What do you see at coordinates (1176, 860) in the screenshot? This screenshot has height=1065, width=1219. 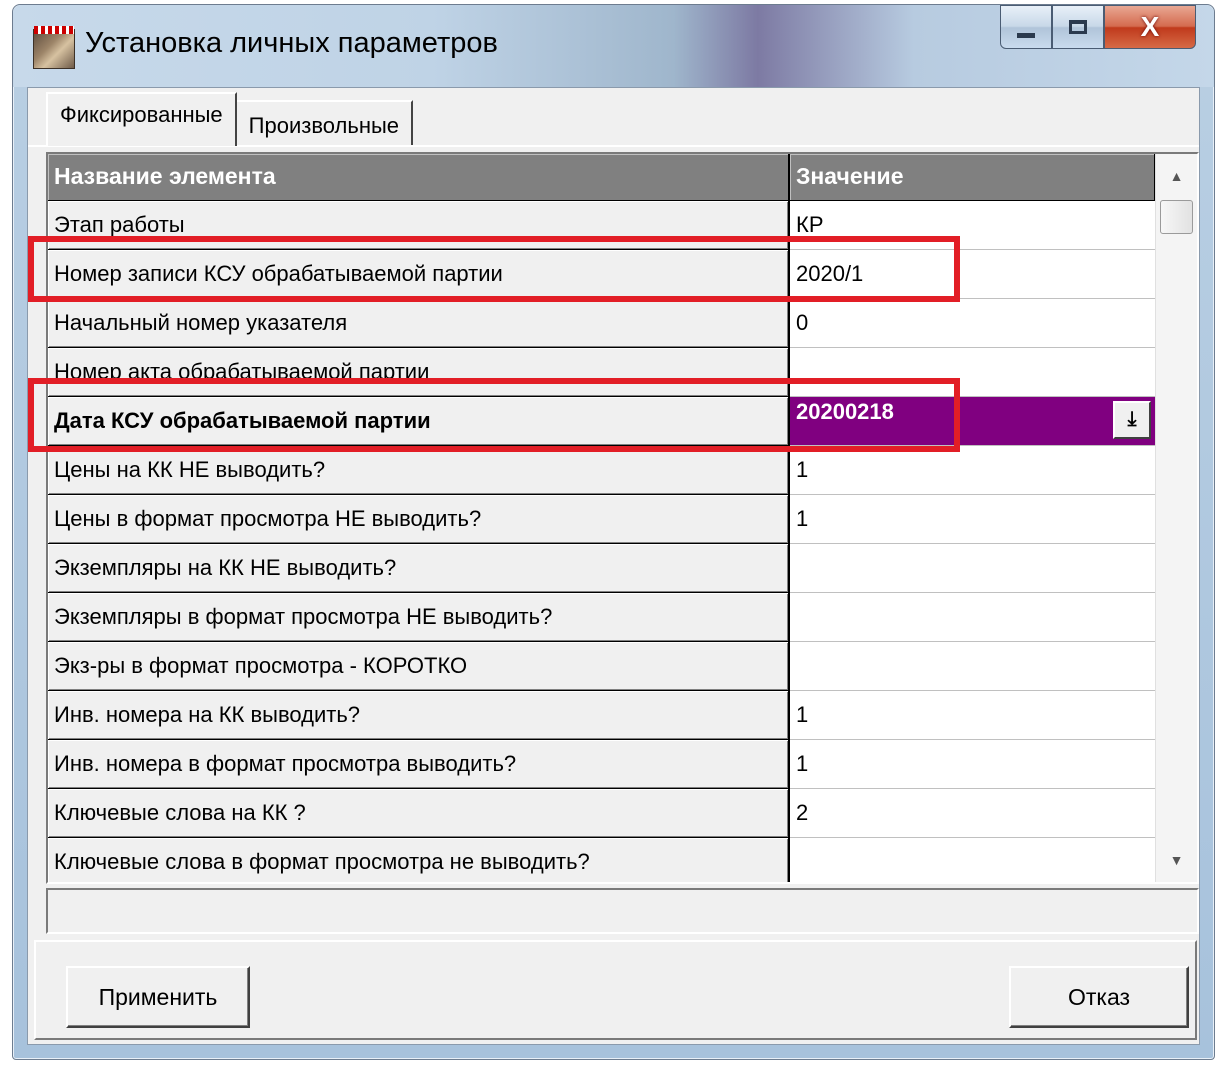 I see `scroll-down-icon: ▼` at bounding box center [1176, 860].